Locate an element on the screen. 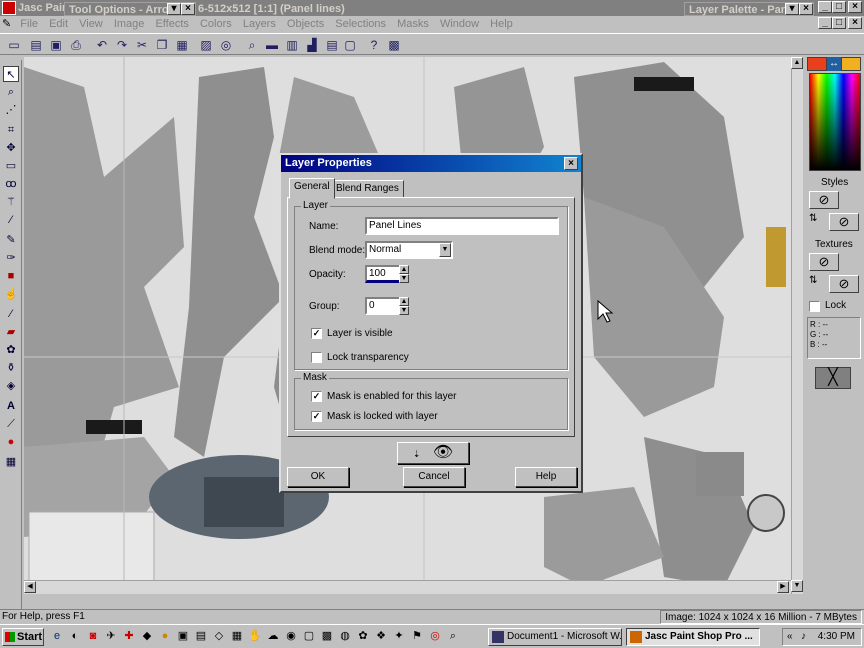  deform-tool-icon: ⋰ is located at coordinates (11, 110).